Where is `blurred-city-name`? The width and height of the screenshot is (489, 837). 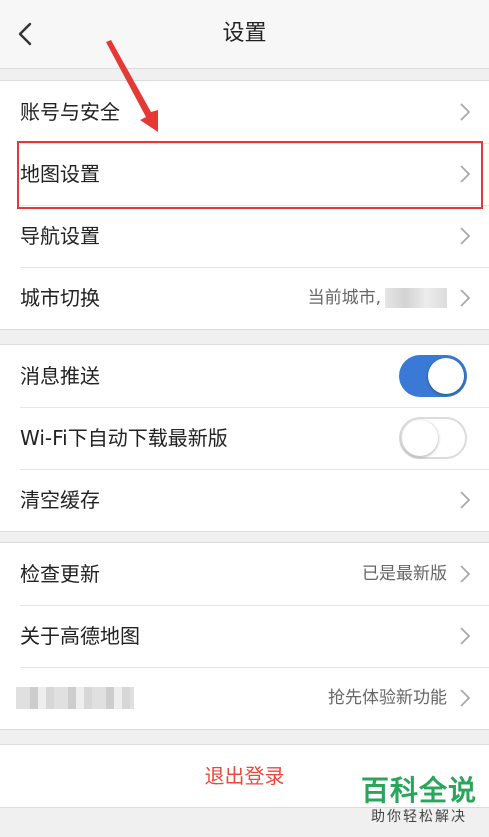
blurred-city-name is located at coordinates (416, 298).